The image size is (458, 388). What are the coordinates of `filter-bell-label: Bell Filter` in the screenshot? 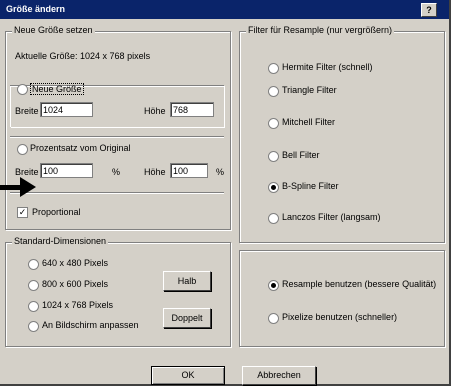 It's located at (301, 155).